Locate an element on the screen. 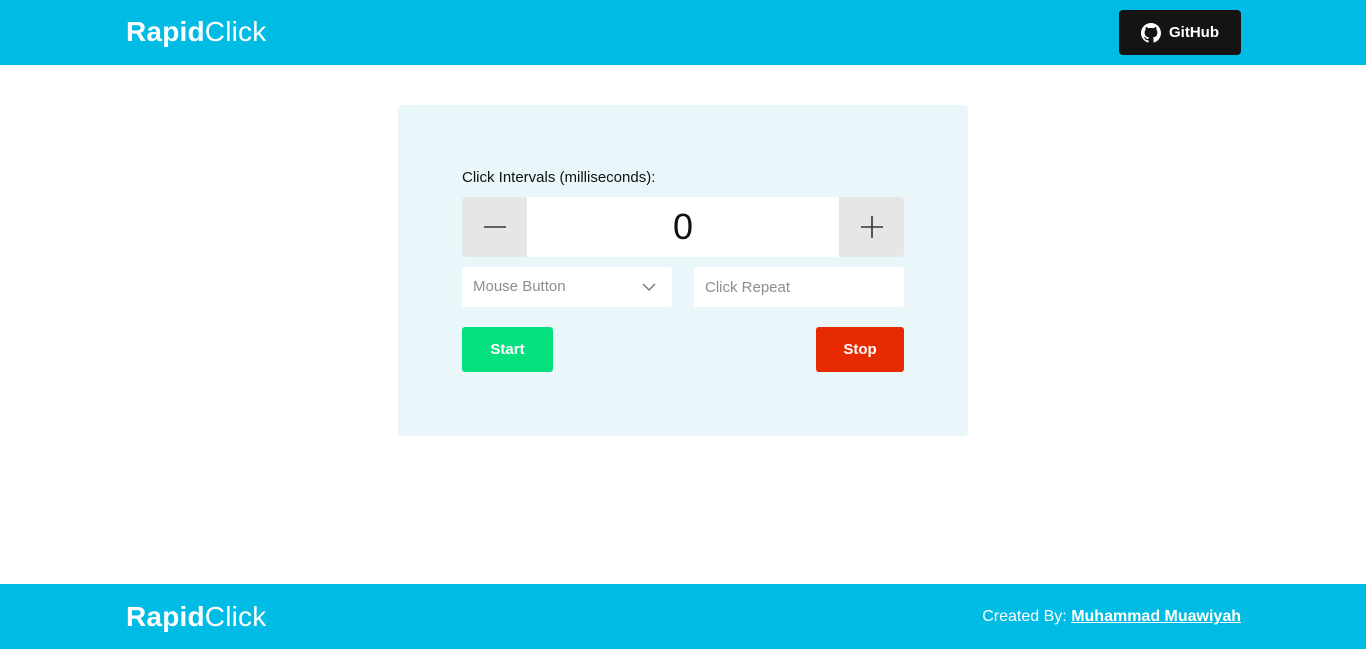  mouse-button-select: Mouse Button is located at coordinates (567, 287).